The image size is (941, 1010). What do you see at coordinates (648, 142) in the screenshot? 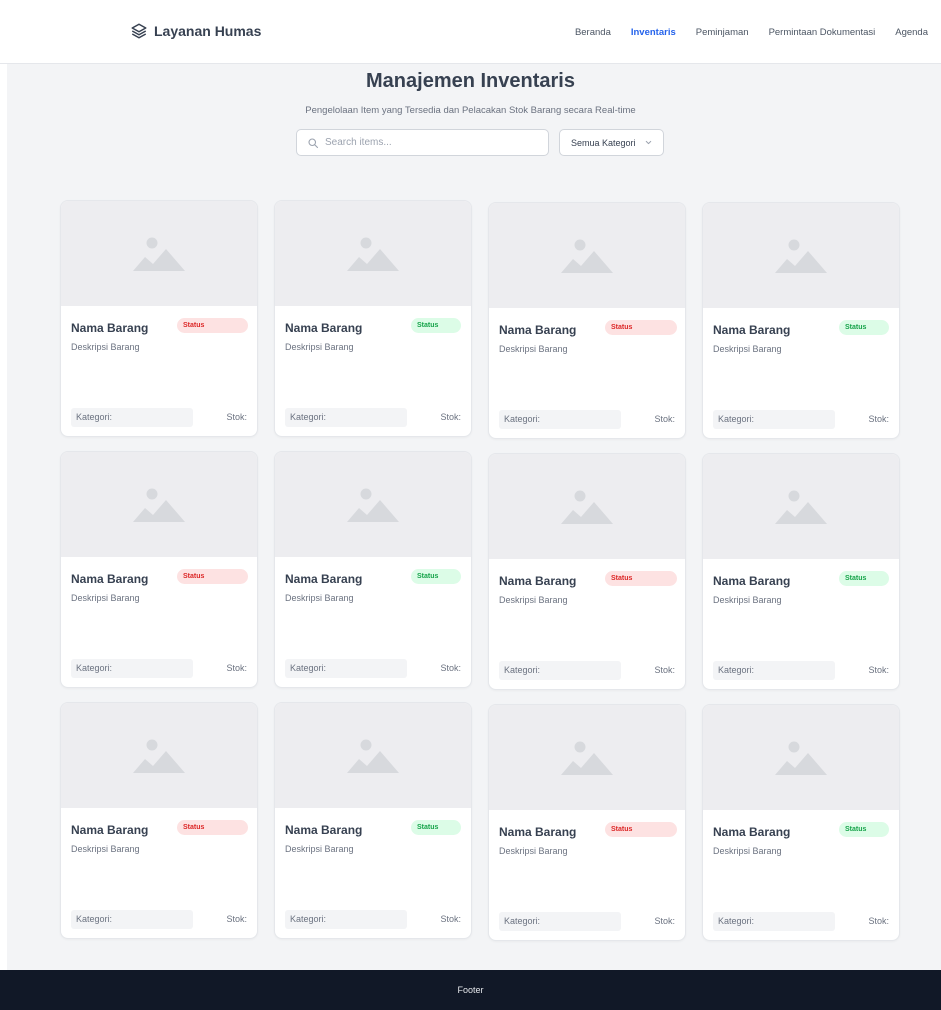
I see `chevron-down-icon` at bounding box center [648, 142].